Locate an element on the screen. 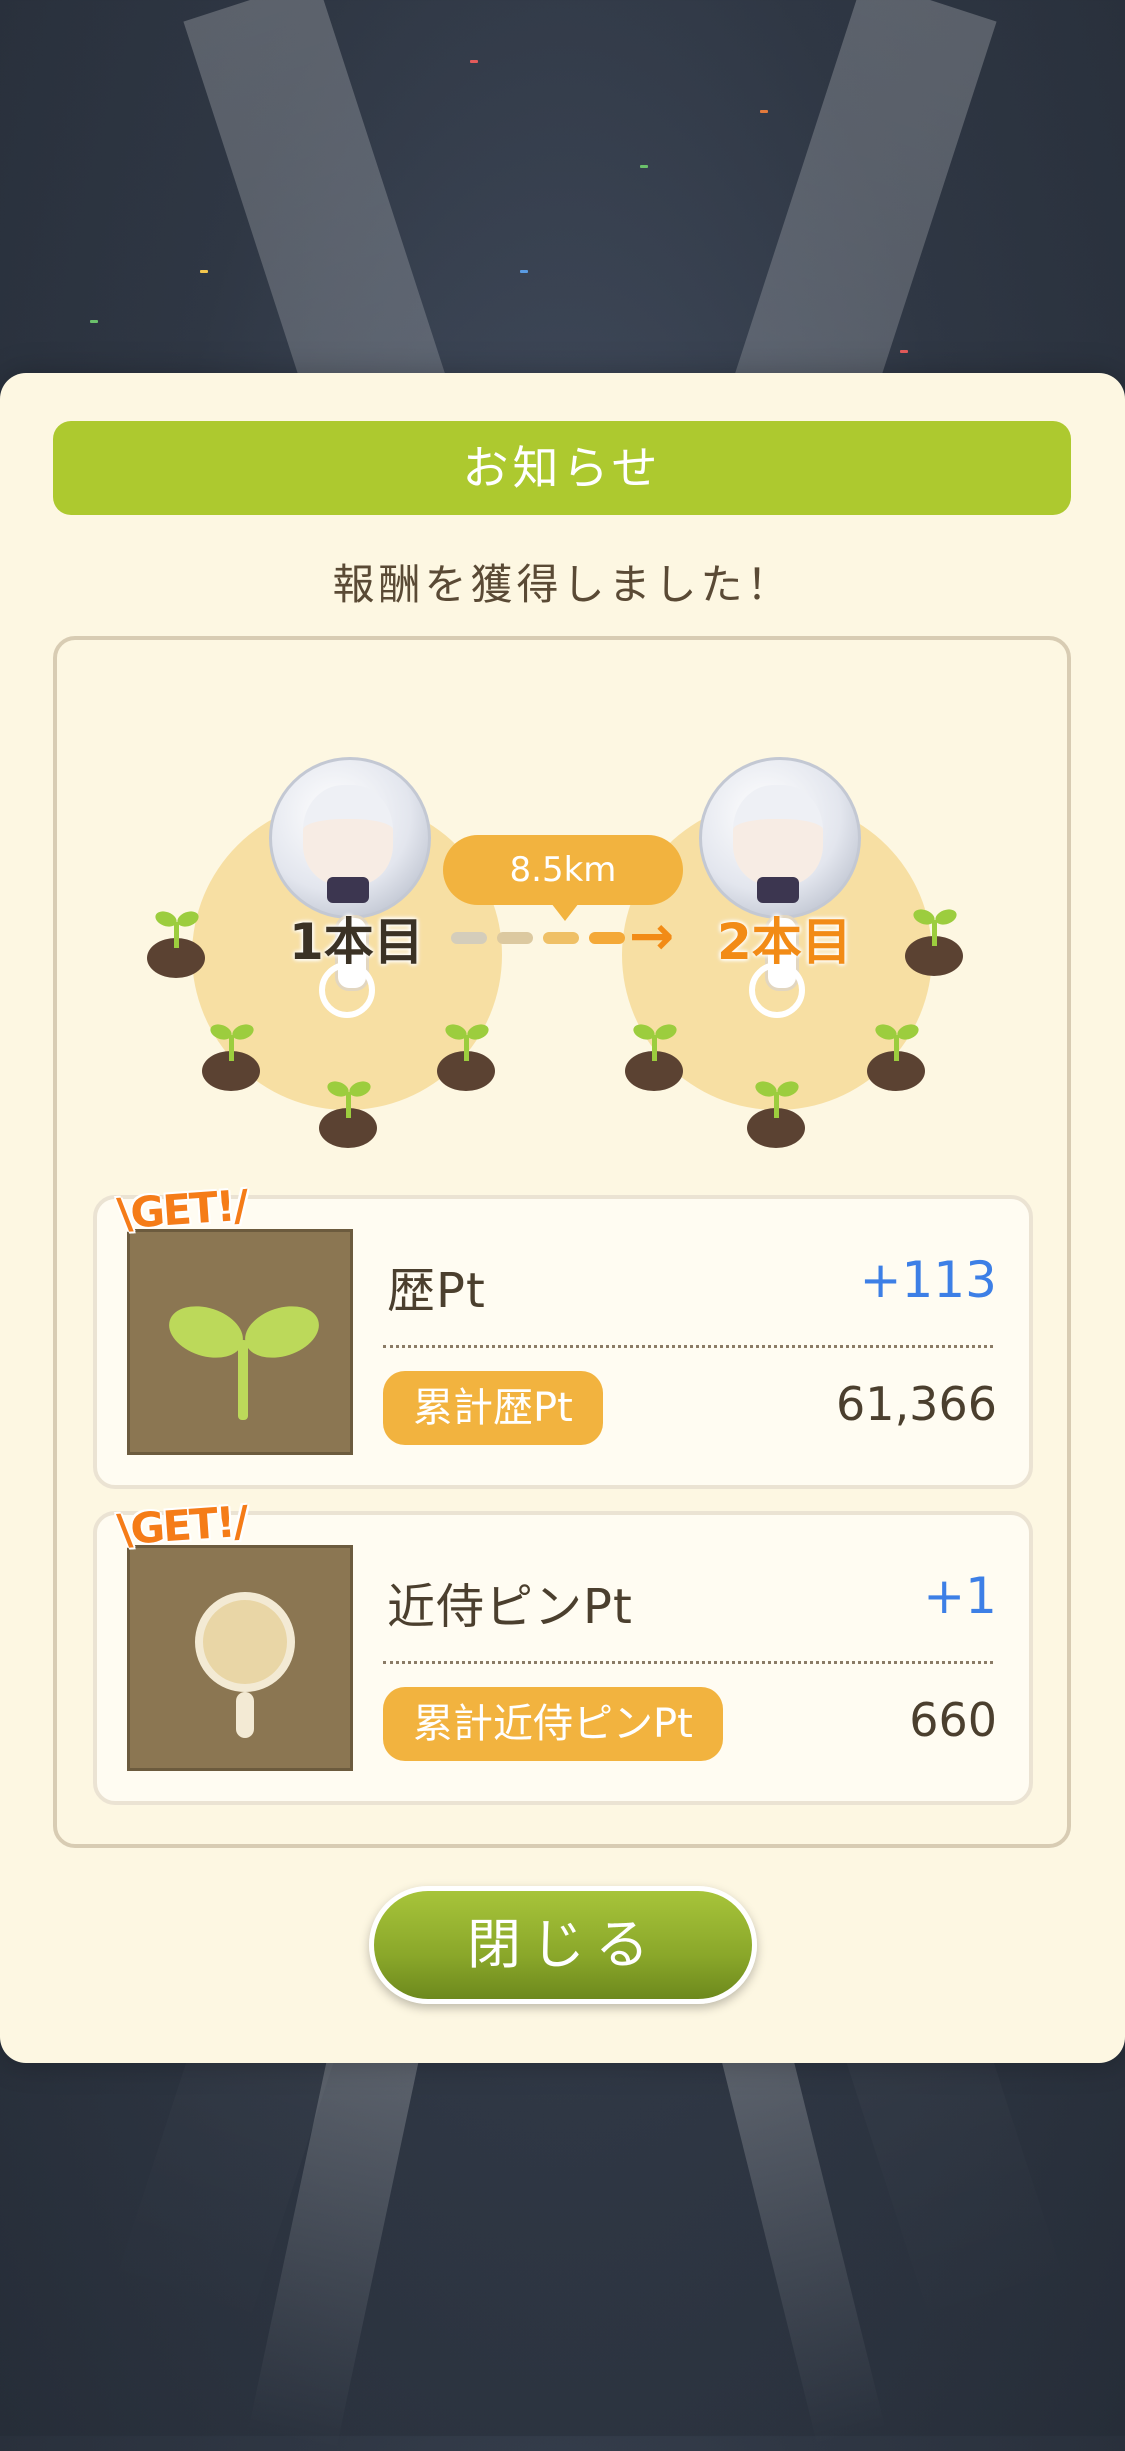  reward-card-reki: \GET!/ 歴Pt +113 累計歴Pt 61,366 is located at coordinates (563, 1335).